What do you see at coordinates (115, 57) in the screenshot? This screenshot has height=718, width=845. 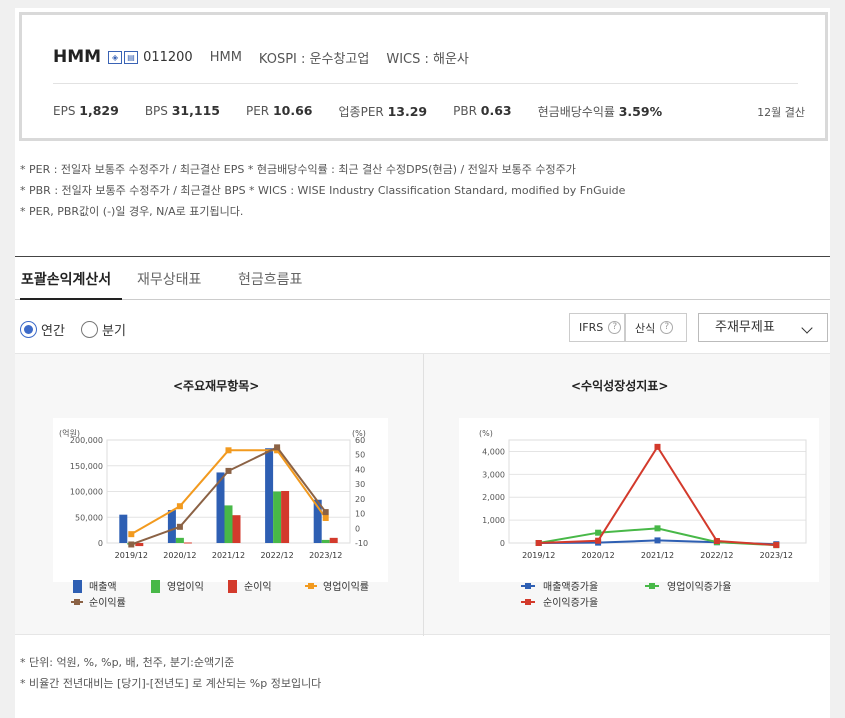 I see `stock-badge-icon: ◈` at bounding box center [115, 57].